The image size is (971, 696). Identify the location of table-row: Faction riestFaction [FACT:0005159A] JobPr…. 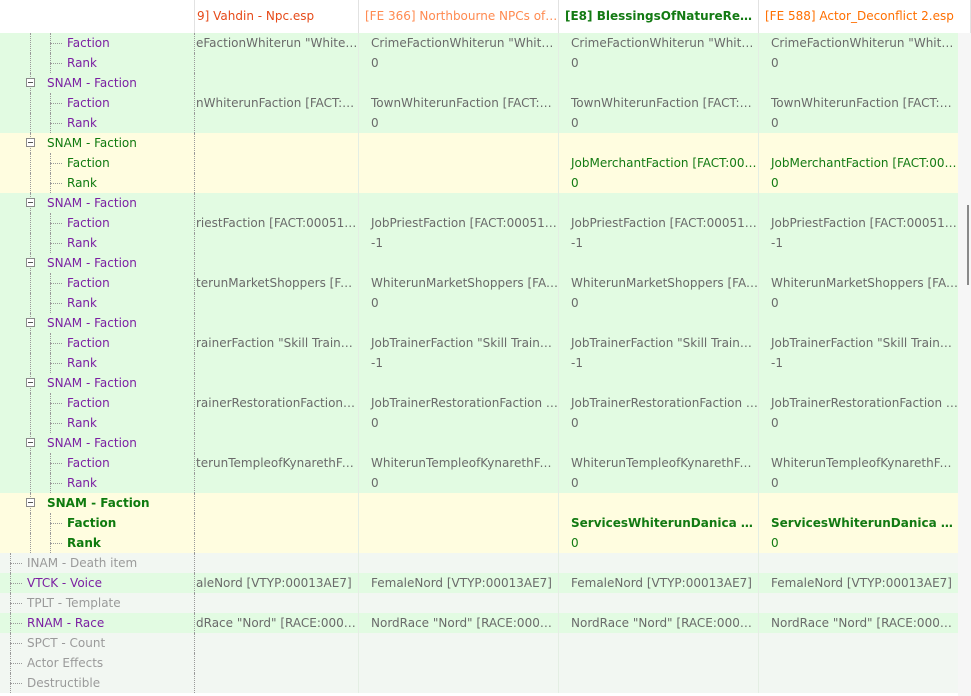
(479, 223).